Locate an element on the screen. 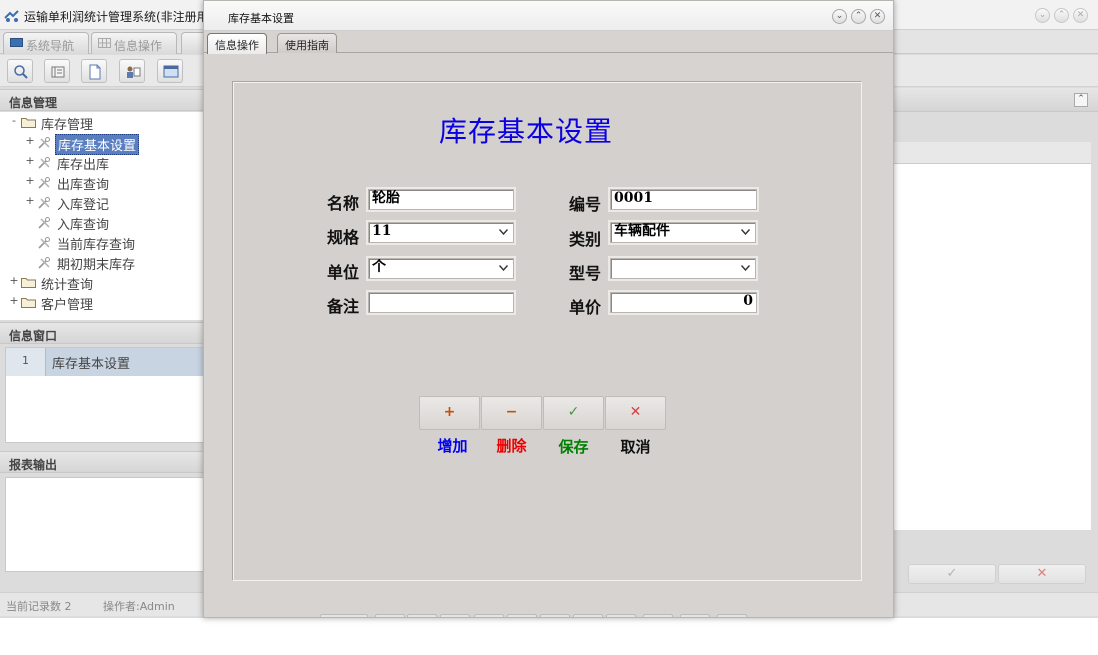  info-mgmt-header: 信息管理 is located at coordinates (102, 100).